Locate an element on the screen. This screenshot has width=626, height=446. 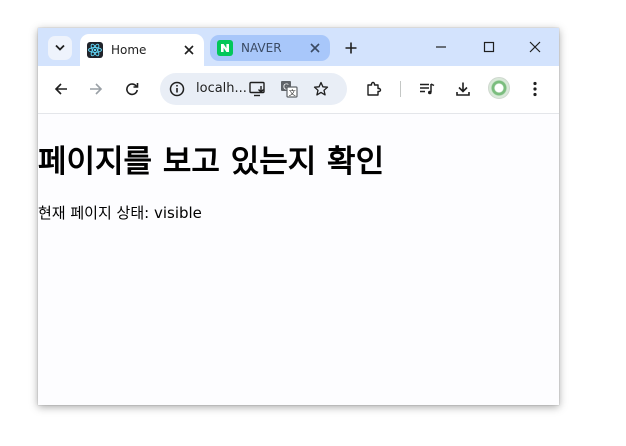
react-icon is located at coordinates (95, 50).